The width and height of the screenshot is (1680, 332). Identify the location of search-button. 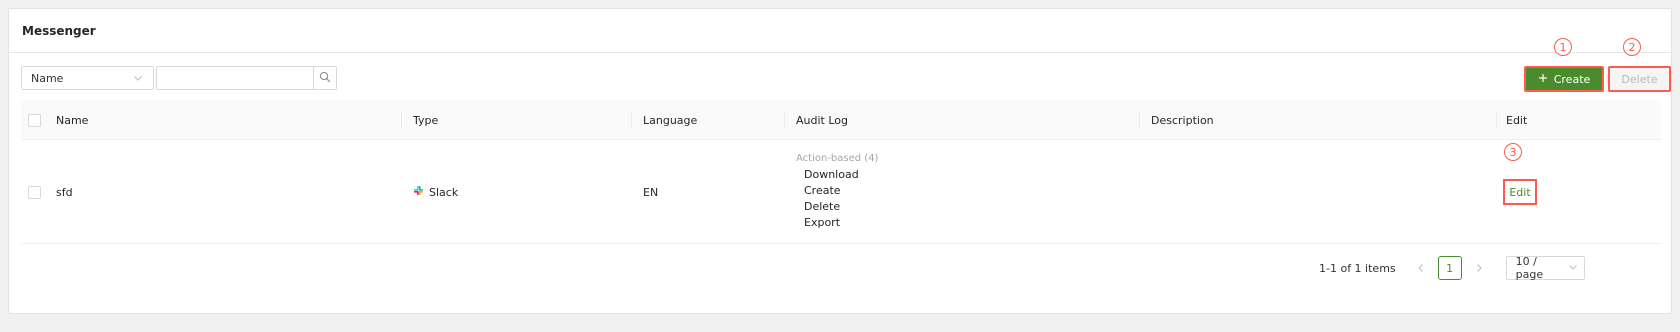
(325, 78).